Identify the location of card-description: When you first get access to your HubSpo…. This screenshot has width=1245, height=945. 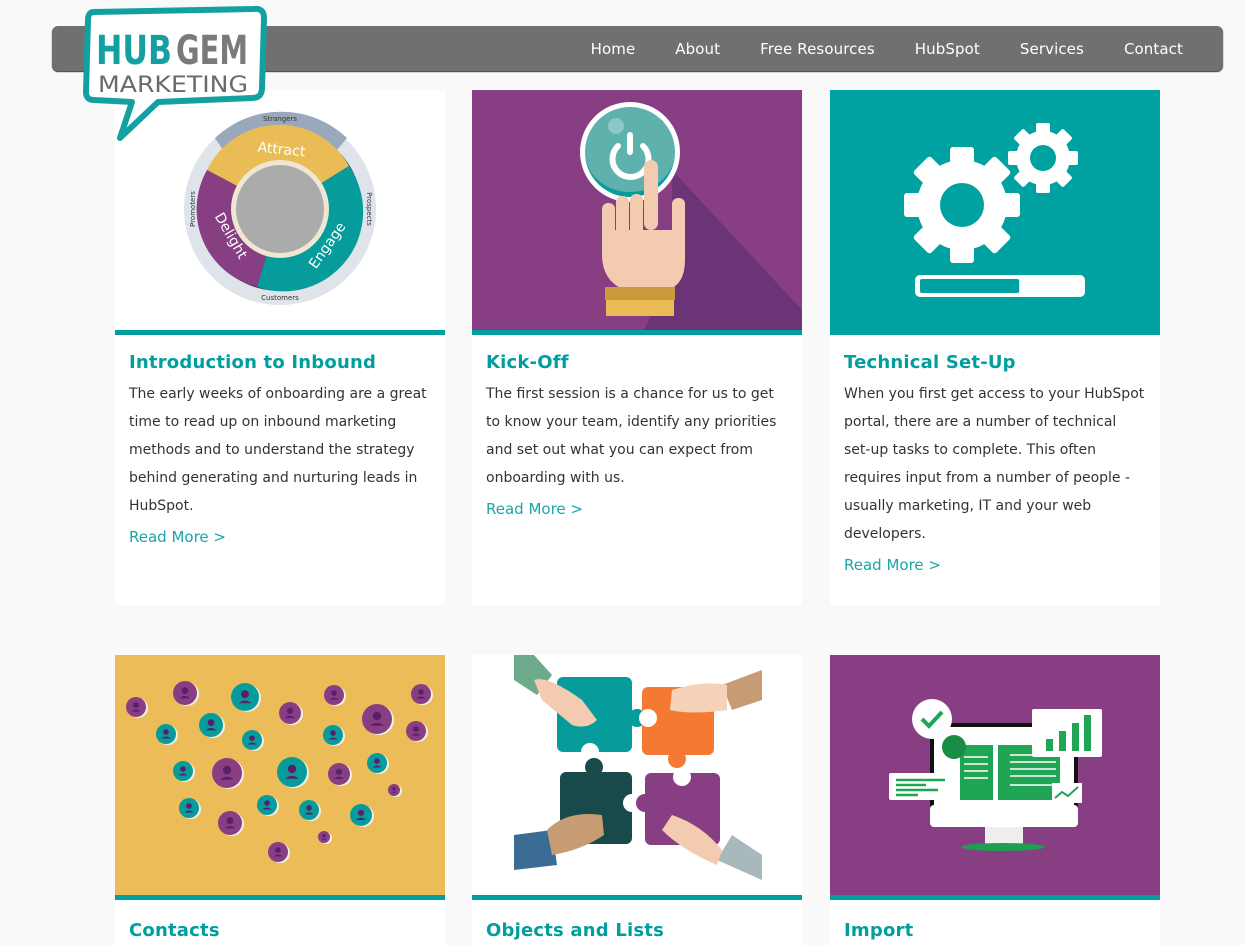
(994, 464).